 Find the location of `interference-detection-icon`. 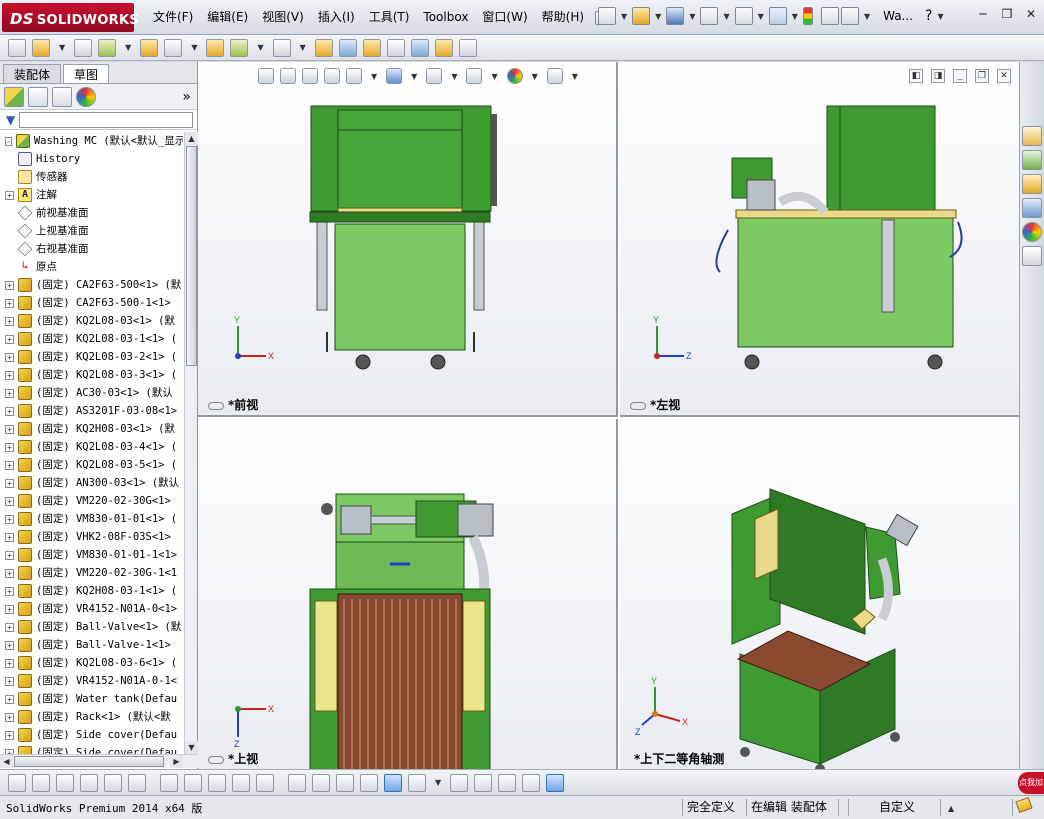

interference-detection-icon is located at coordinates (419, 47).